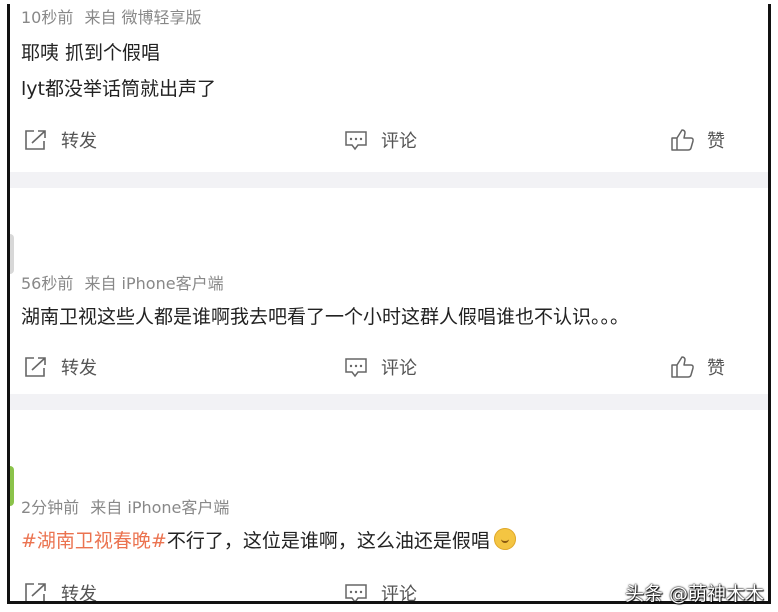  I want to click on comment-meta-1: 10秒前 来自 微博轻享版, so click(111, 16).